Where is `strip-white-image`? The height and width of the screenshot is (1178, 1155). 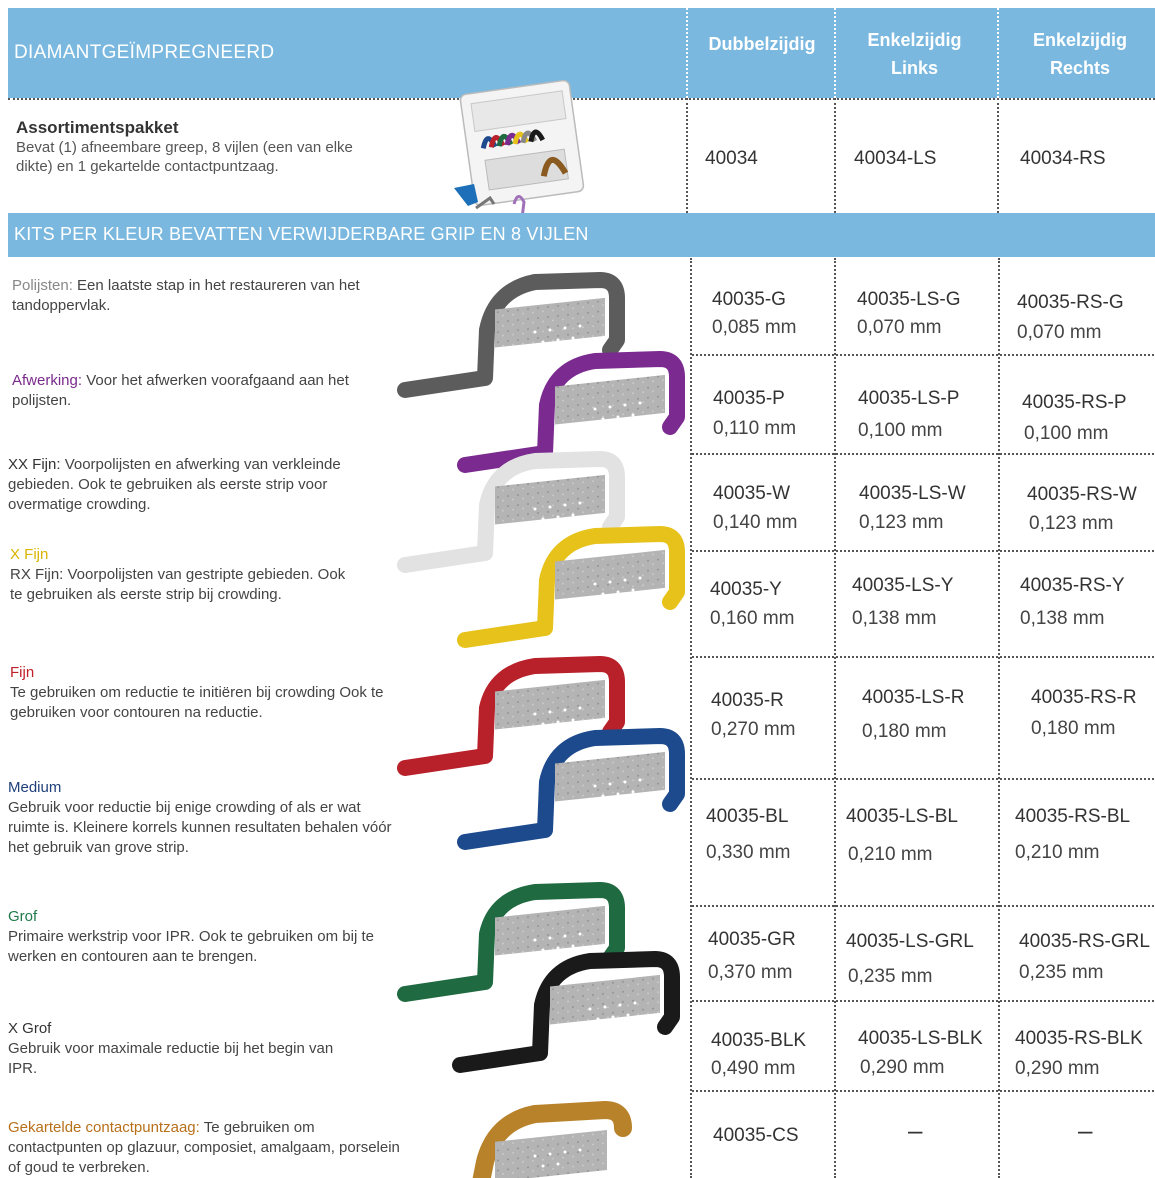 strip-white-image is located at coordinates (511, 512).